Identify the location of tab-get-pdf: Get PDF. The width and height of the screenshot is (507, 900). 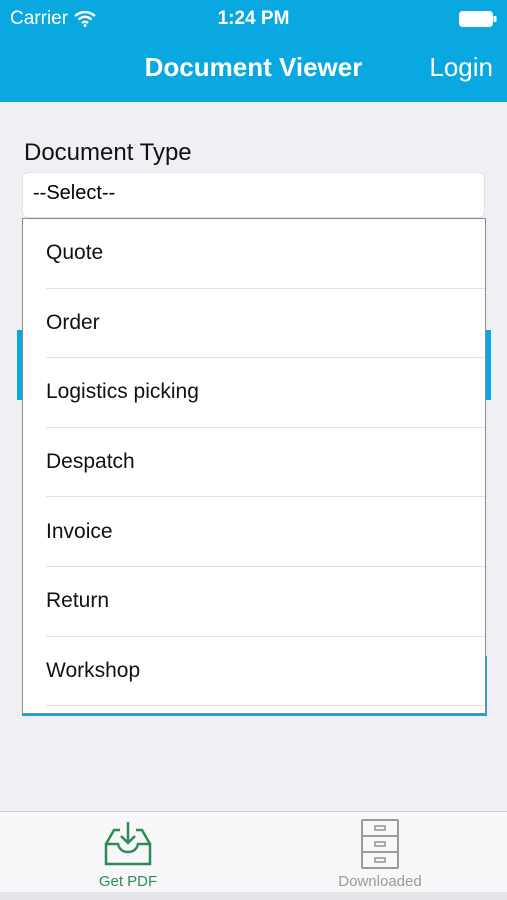
(128, 852).